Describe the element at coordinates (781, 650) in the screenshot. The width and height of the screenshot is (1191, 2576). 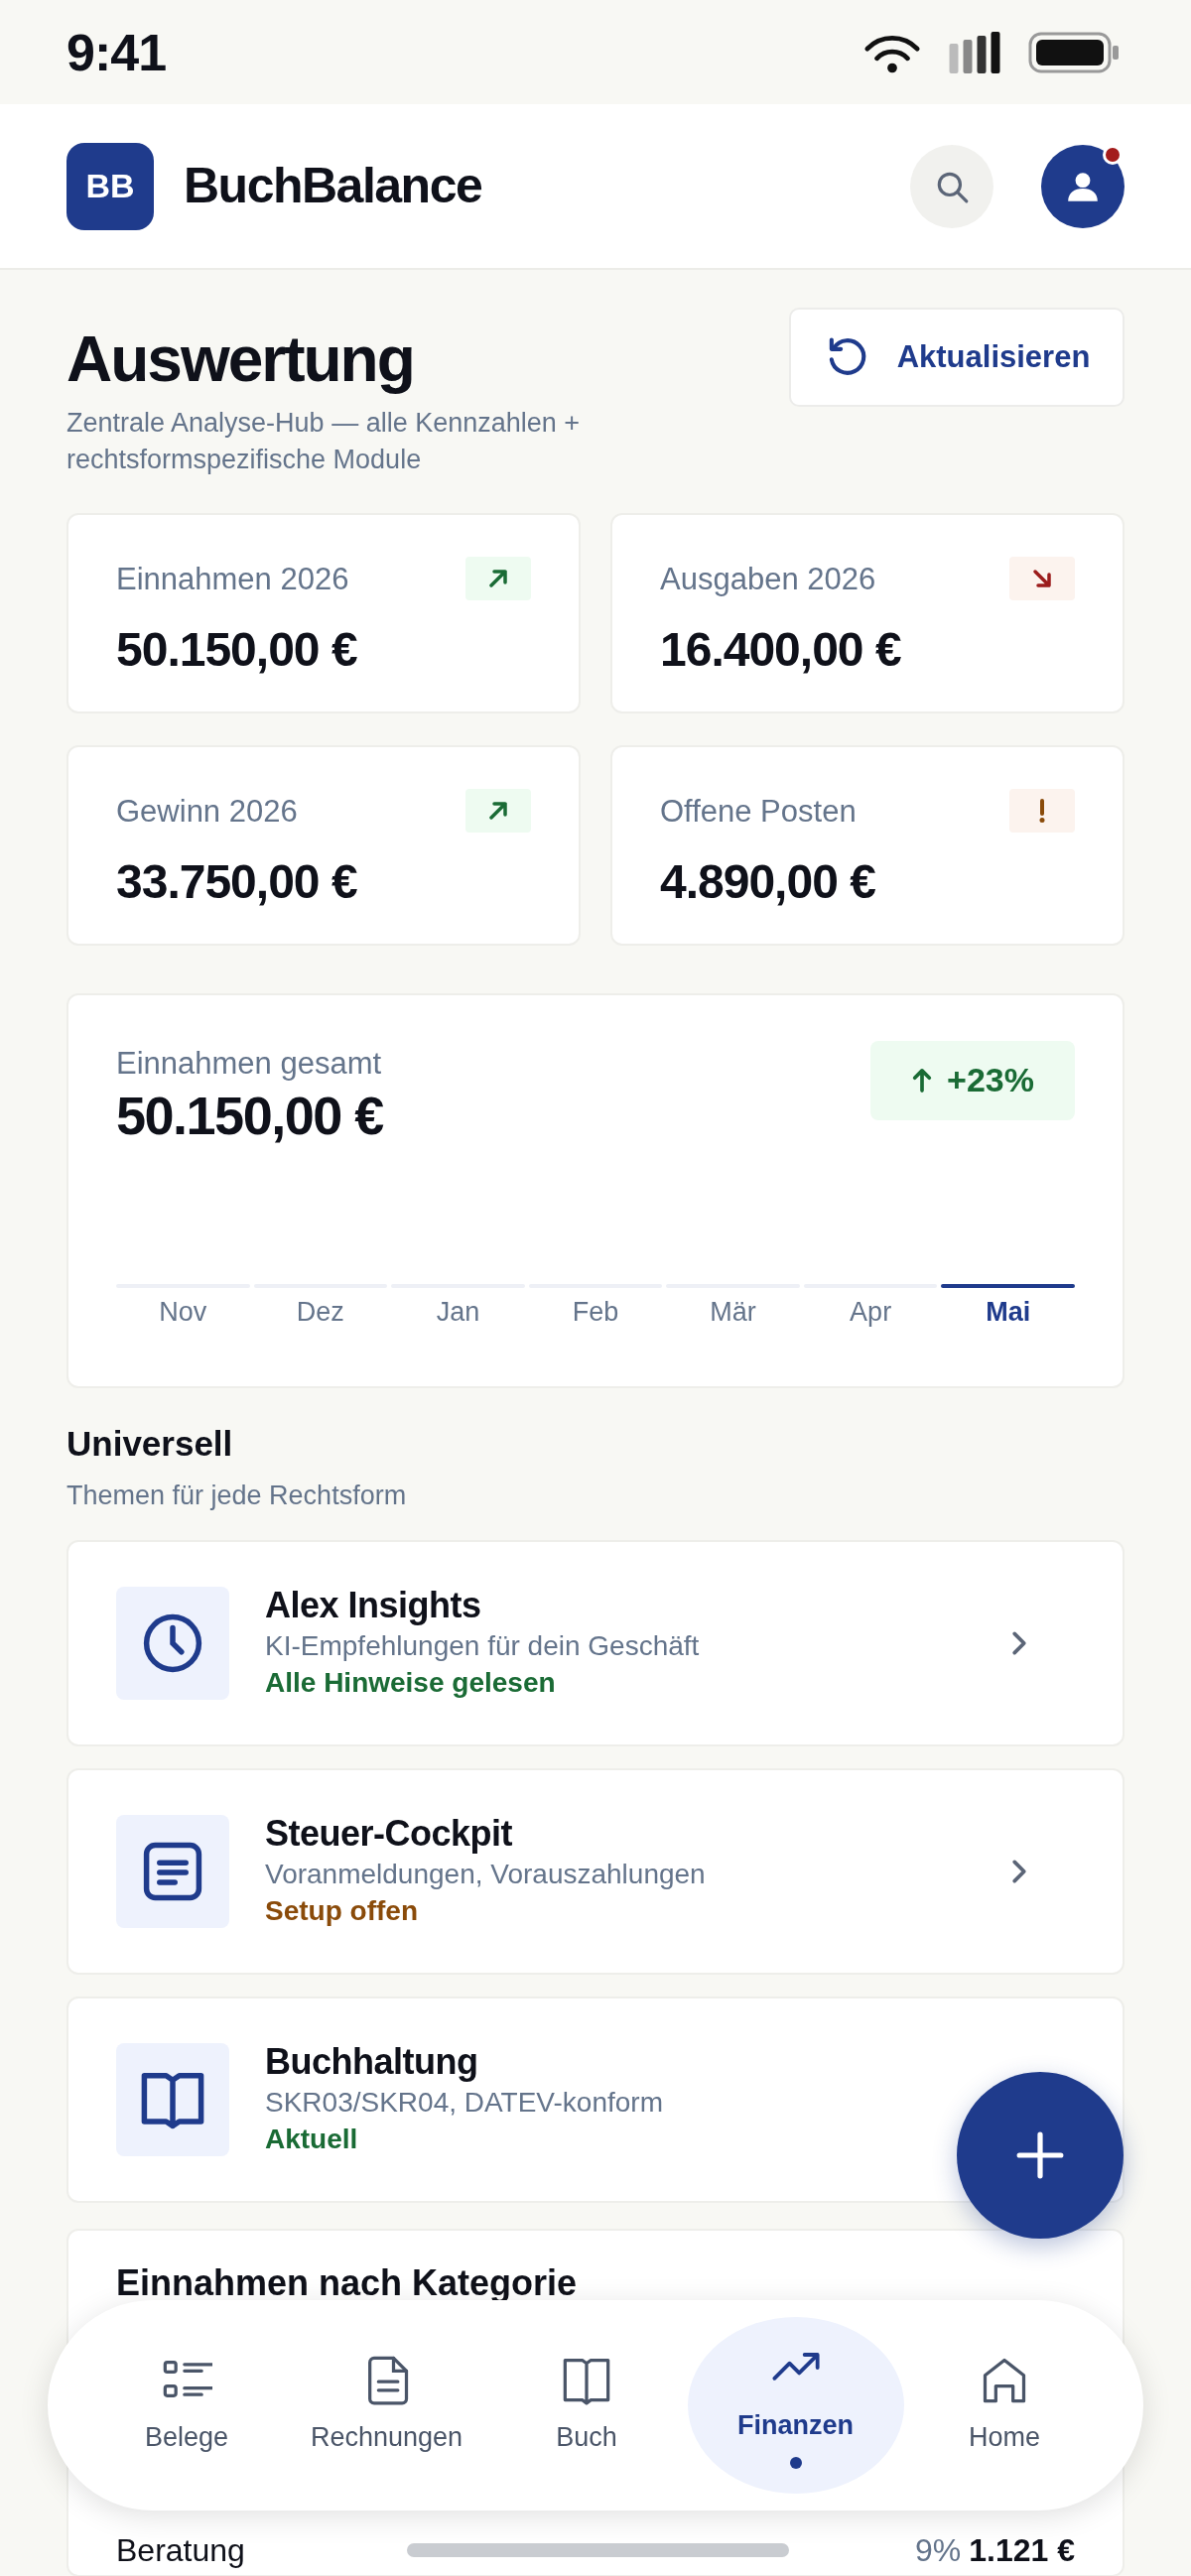
I see `kpi-value: 16.400,00 €` at that location.